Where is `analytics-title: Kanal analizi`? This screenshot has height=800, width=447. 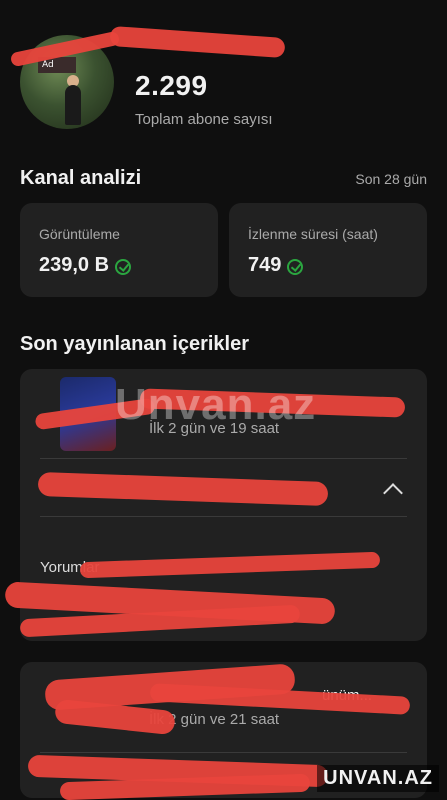
analytics-title: Kanal analizi is located at coordinates (81, 178).